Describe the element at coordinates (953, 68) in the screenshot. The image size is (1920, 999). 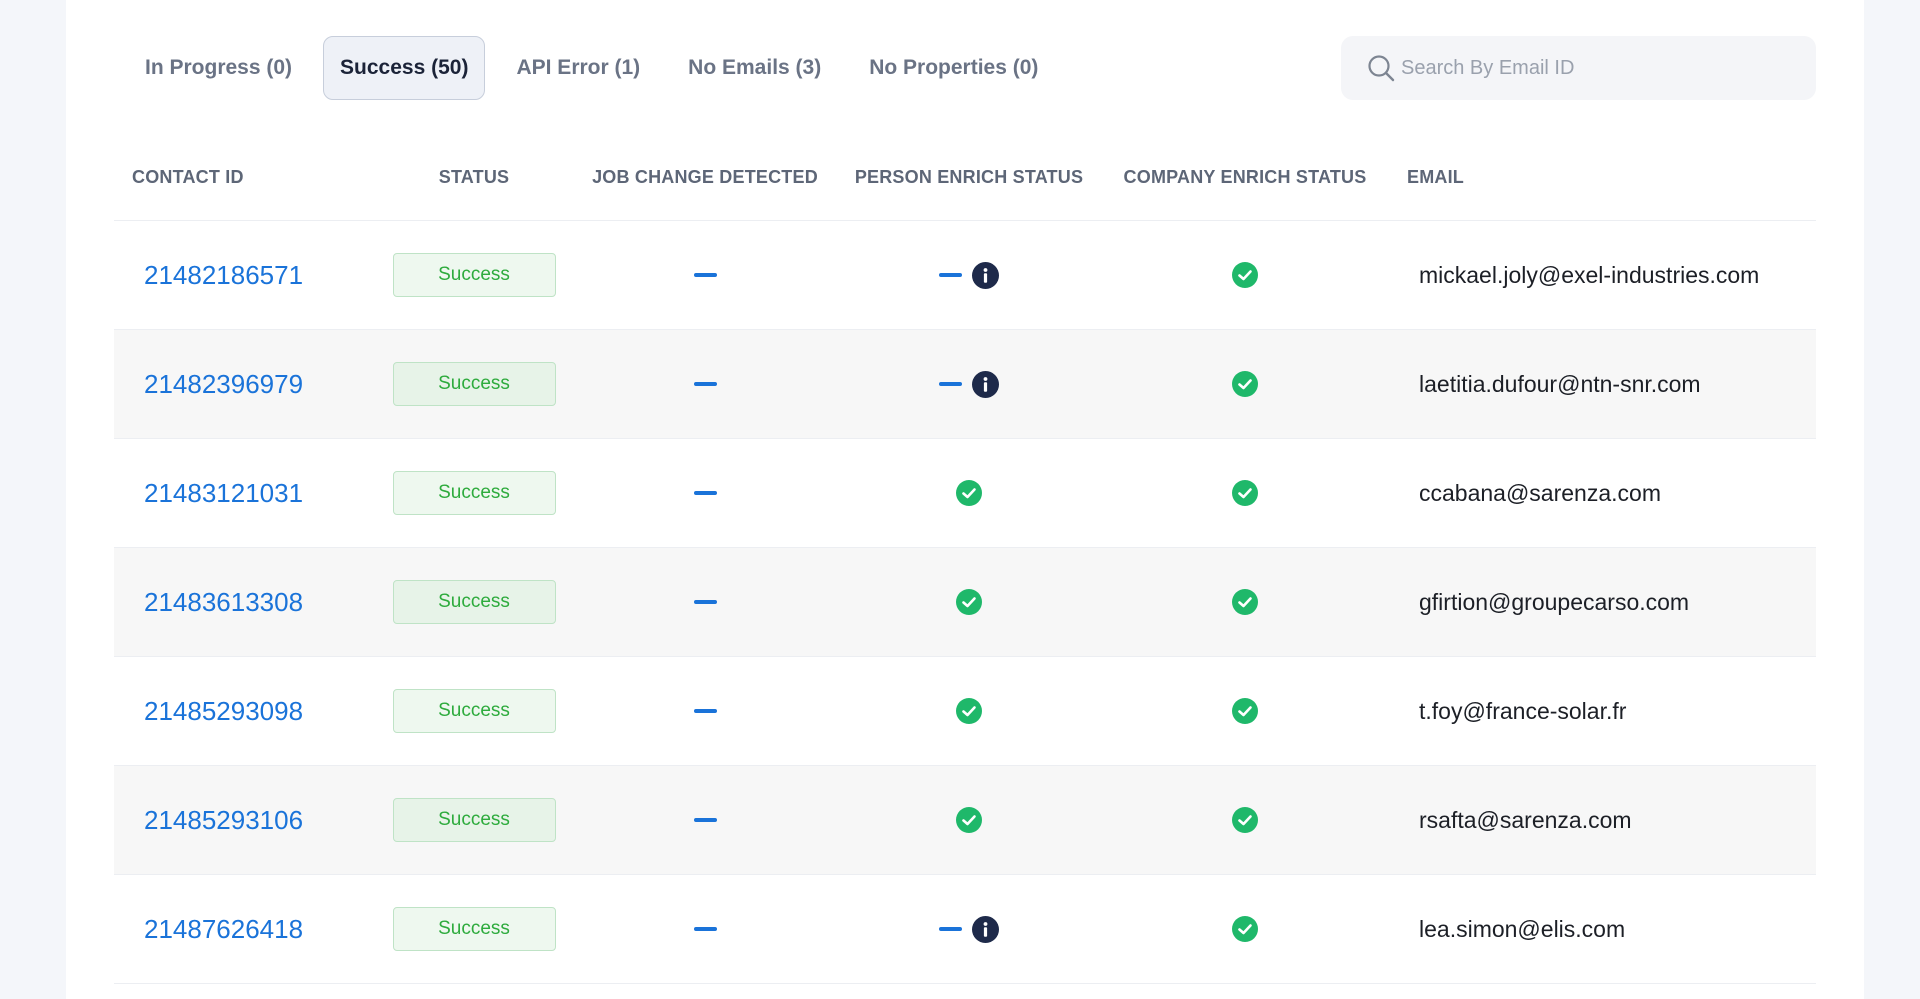
I see `tab-no-properties: No Properties (0)` at that location.